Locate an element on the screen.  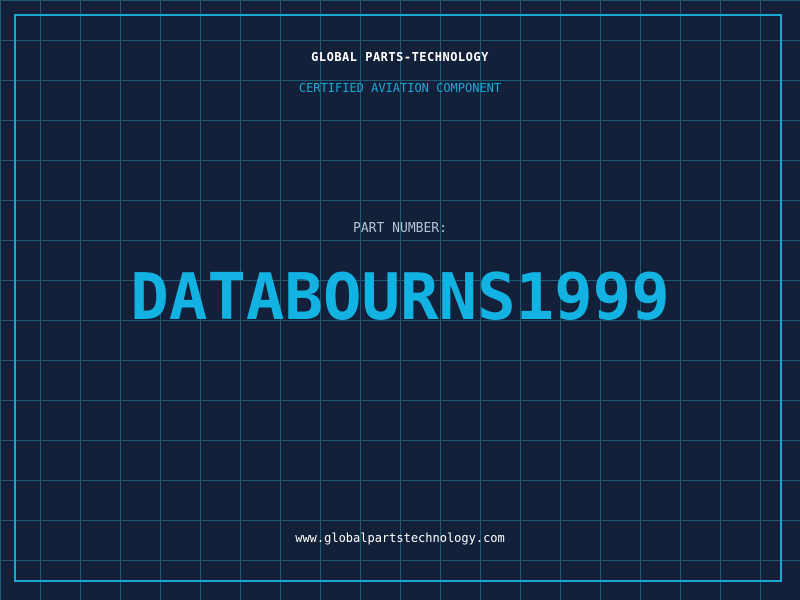
company-name: GLOBAL PARTS-TECHNOLOGY is located at coordinates (400, 57).